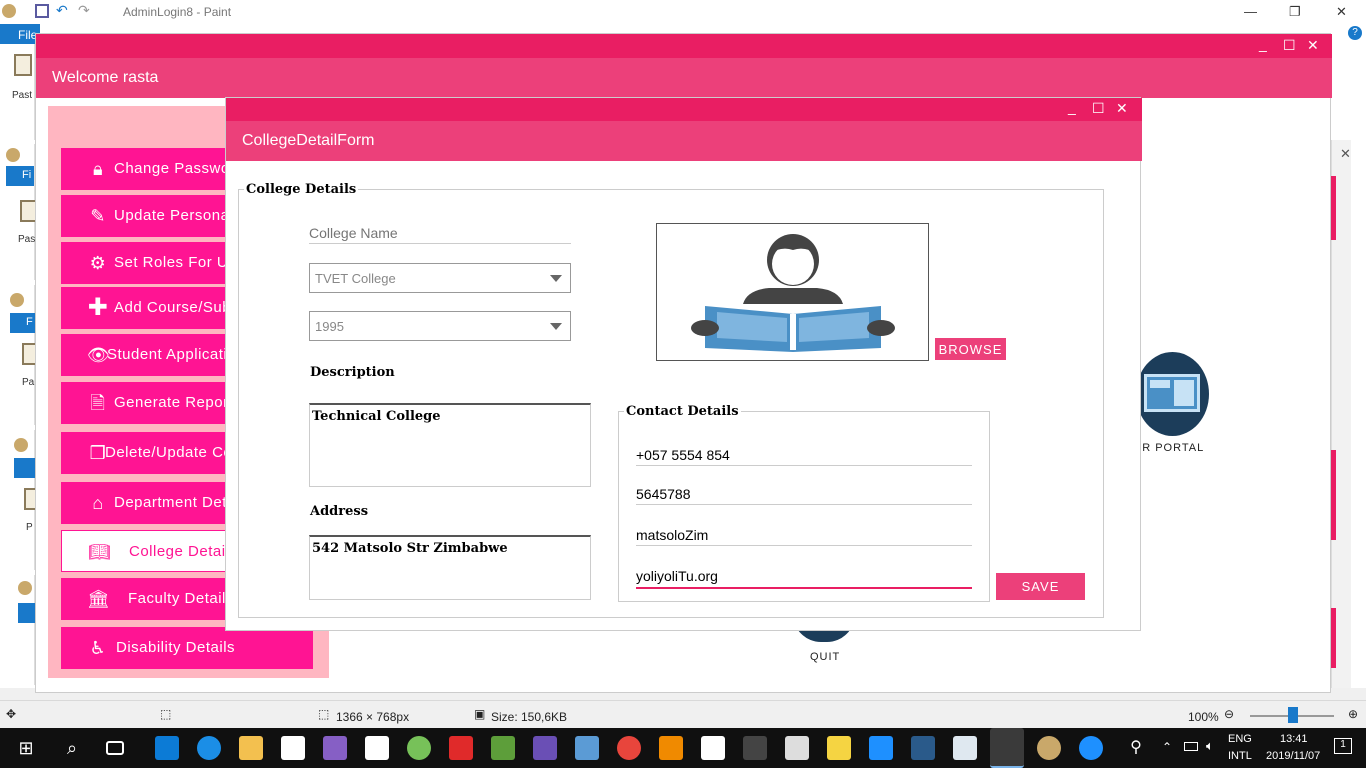  Describe the element at coordinates (970, 349) in the screenshot. I see `browse-button: BROWSE` at that location.